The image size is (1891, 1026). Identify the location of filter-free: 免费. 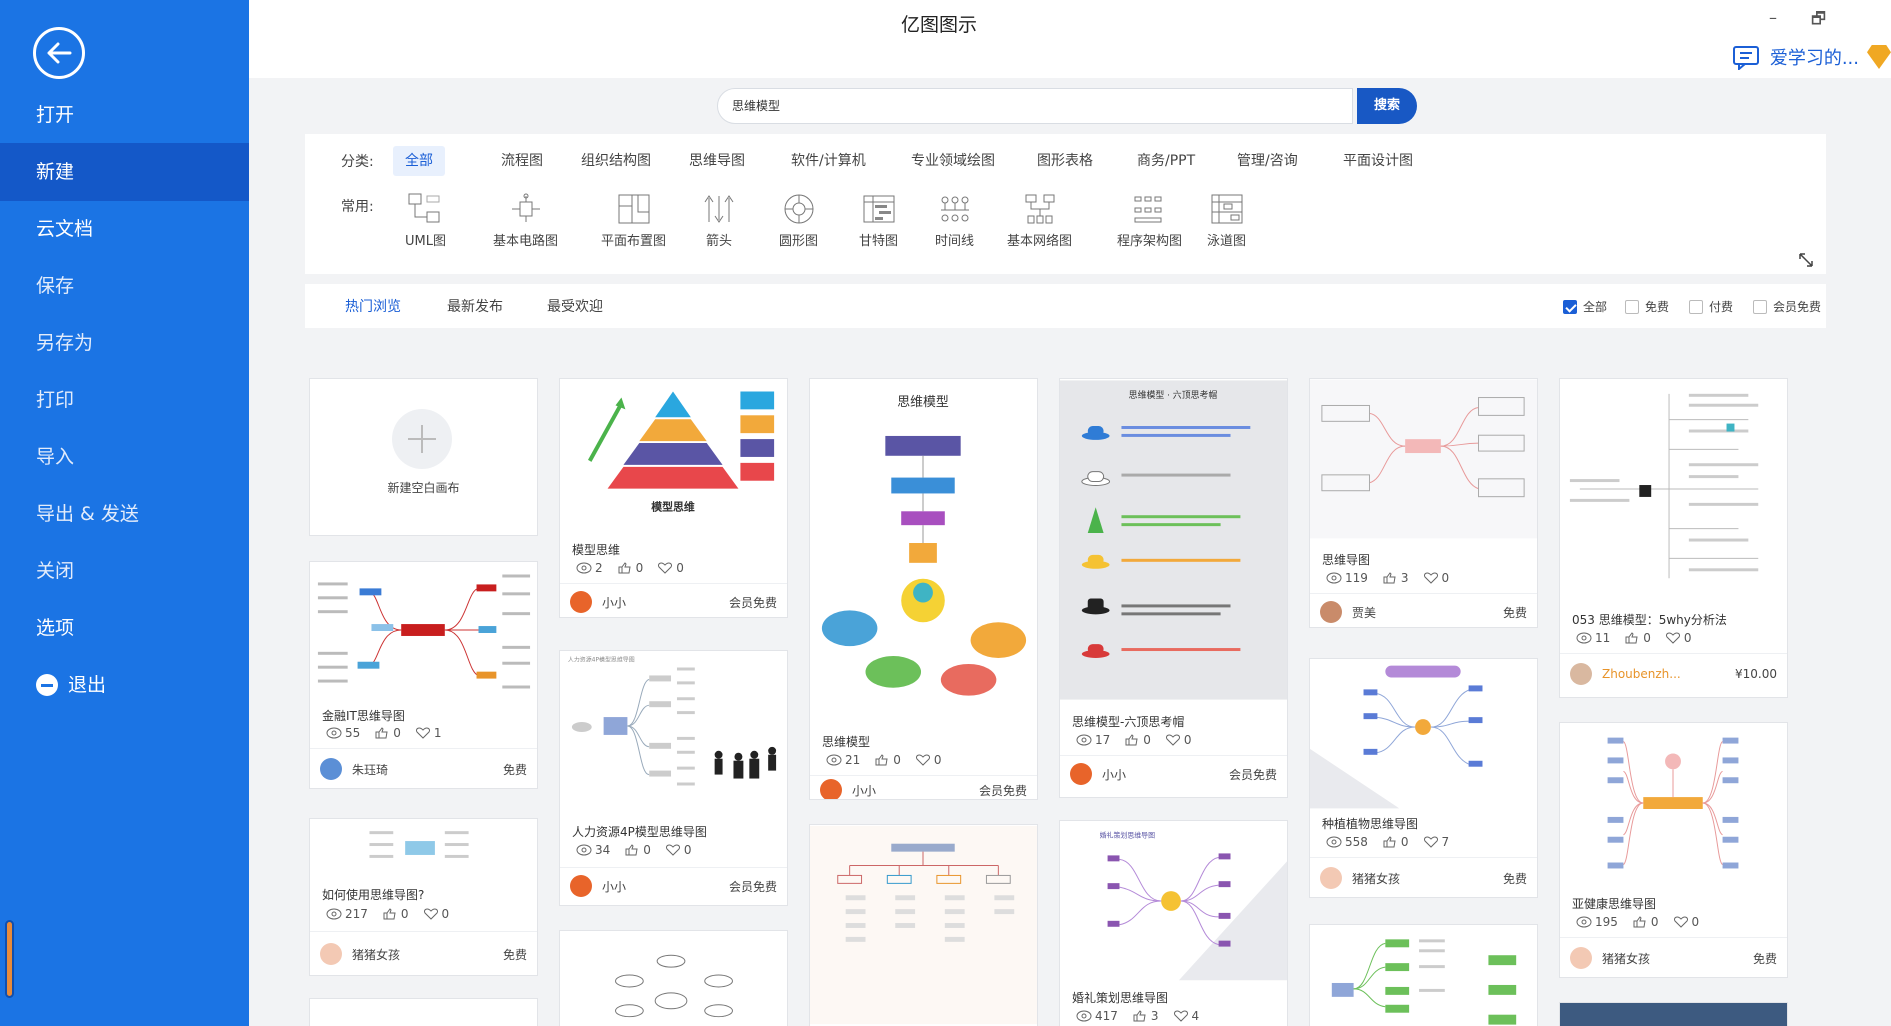
(1647, 306).